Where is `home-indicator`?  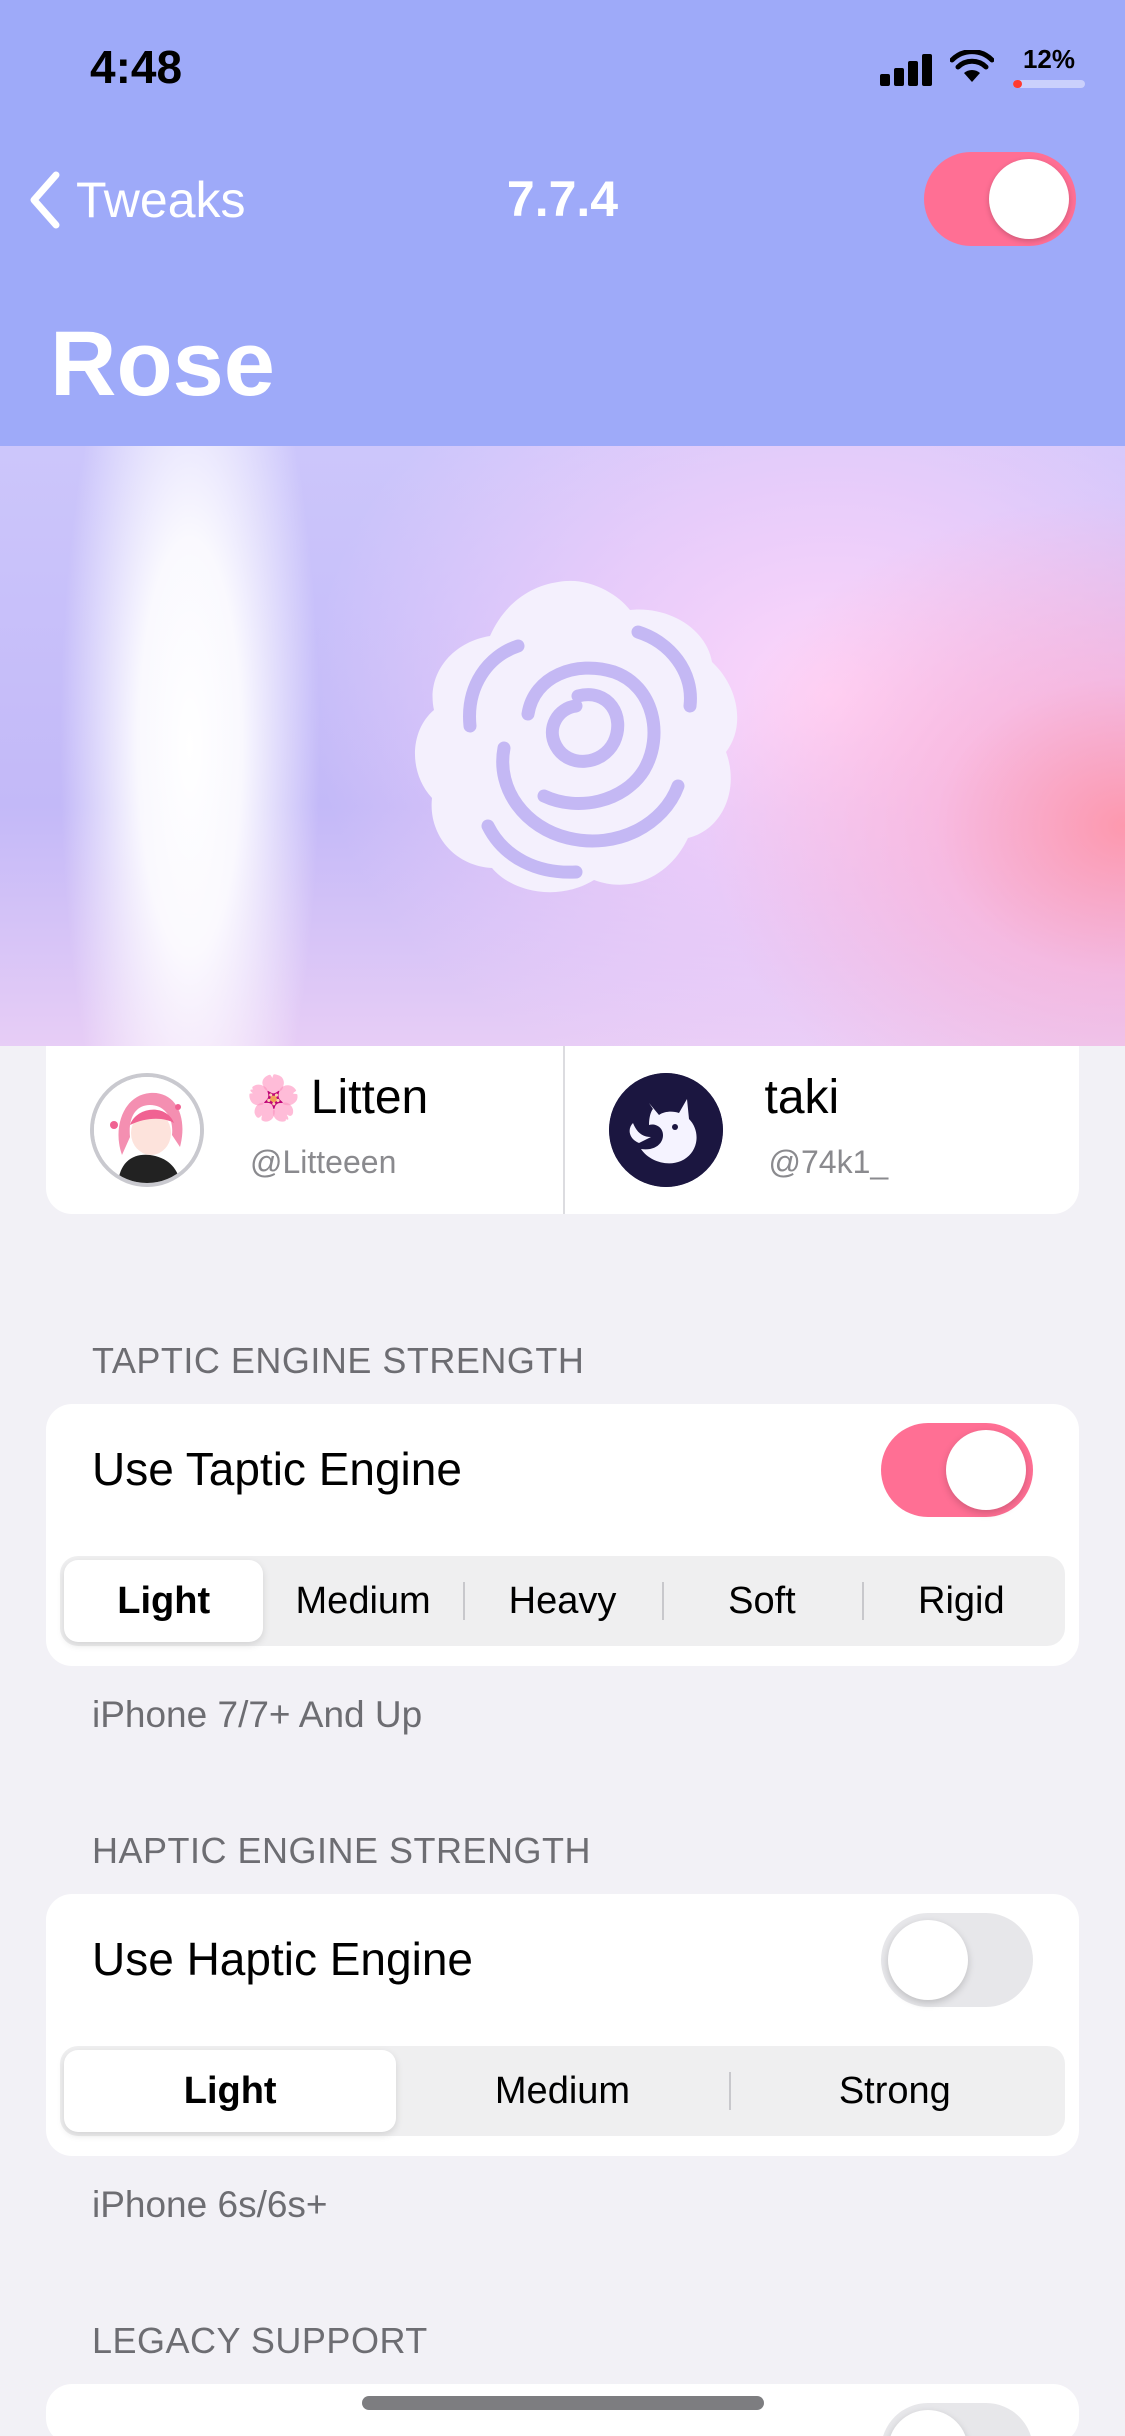 home-indicator is located at coordinates (563, 2403).